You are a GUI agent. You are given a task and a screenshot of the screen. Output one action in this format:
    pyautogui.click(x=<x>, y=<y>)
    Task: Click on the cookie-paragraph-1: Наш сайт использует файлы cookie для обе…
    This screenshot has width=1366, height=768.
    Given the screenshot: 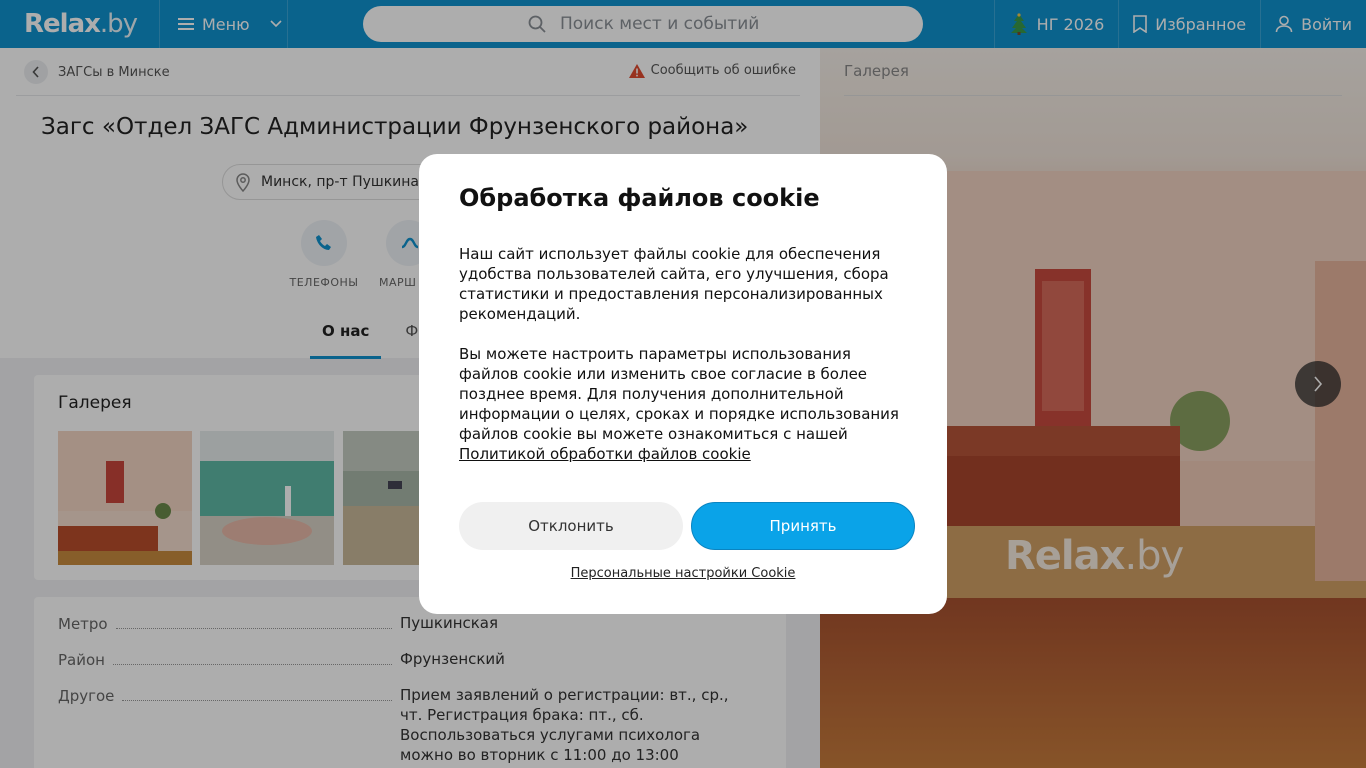 What is the action you would take?
    pyautogui.click(x=674, y=284)
    